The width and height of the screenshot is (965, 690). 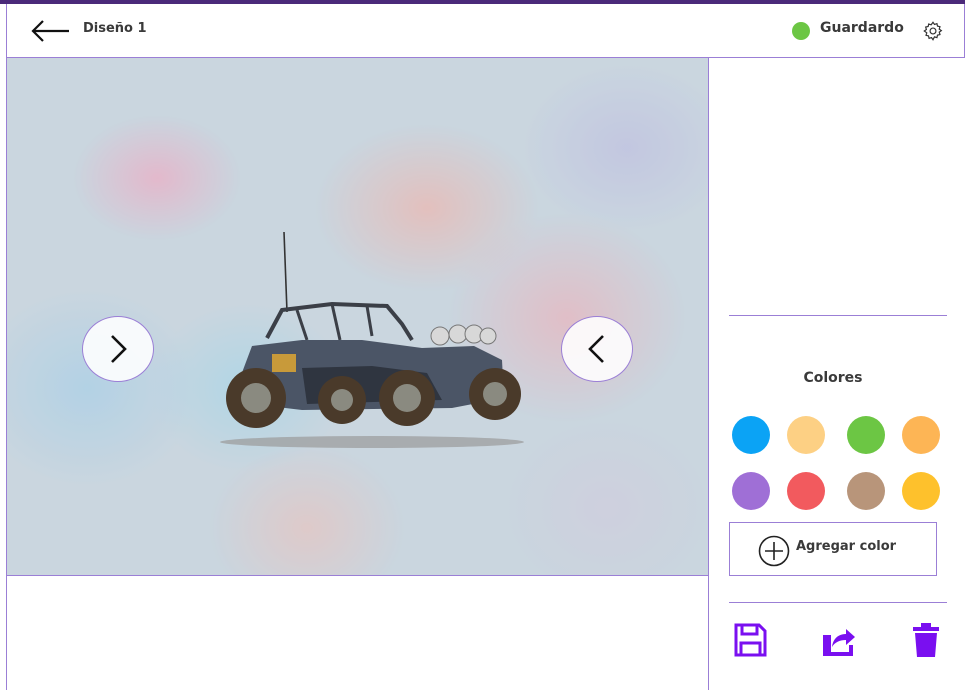 I want to click on color-swatch-purple, so click(x=751, y=491).